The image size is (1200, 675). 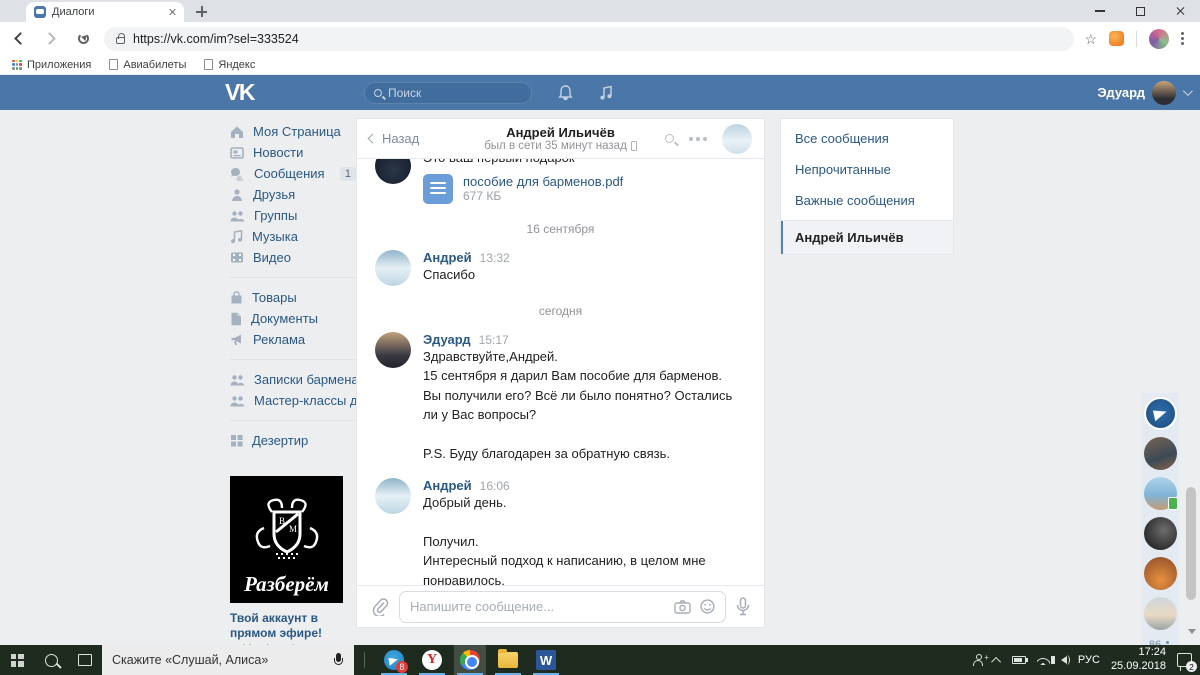 I want to click on clock: 17:24 25.09.2018, so click(x=1138, y=660).